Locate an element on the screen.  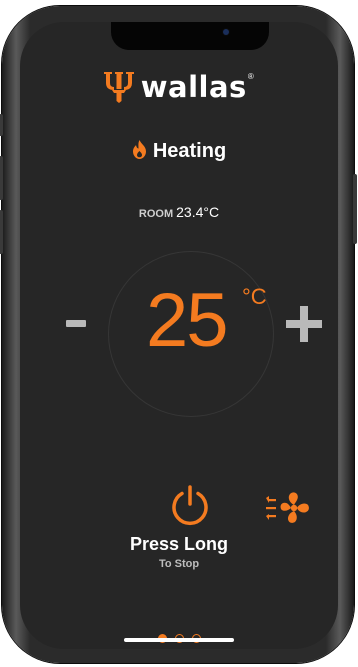
room-temperature: ROOM 23.4°C is located at coordinates (179, 213).